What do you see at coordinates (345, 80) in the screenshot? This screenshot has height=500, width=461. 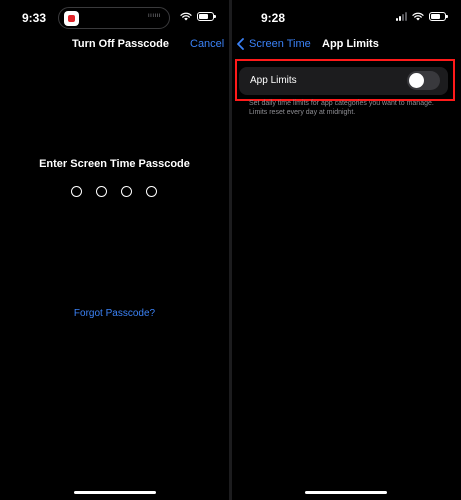 I see `highlight-annotation` at bounding box center [345, 80].